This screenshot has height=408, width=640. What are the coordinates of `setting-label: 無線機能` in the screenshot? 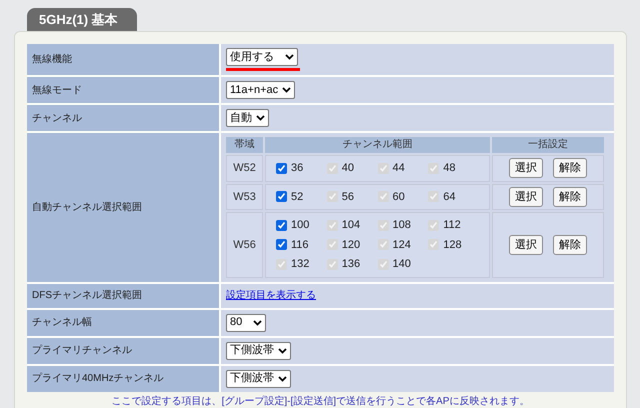 It's located at (123, 59).